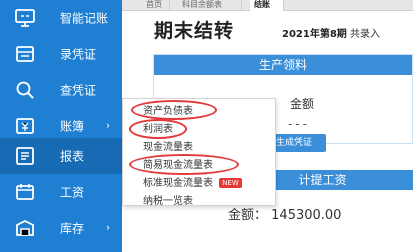 The height and width of the screenshot is (252, 413). What do you see at coordinates (78, 54) in the screenshot?
I see `sidebar-item-label: 录凭证` at bounding box center [78, 54].